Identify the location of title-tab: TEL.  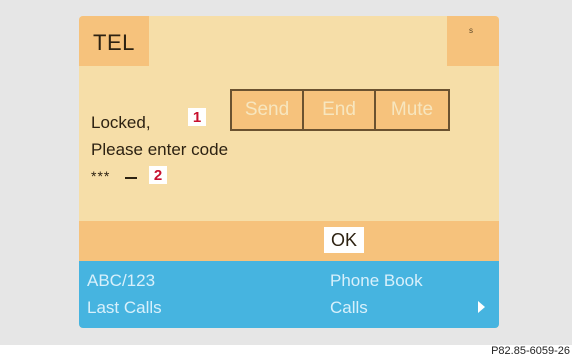
(114, 41).